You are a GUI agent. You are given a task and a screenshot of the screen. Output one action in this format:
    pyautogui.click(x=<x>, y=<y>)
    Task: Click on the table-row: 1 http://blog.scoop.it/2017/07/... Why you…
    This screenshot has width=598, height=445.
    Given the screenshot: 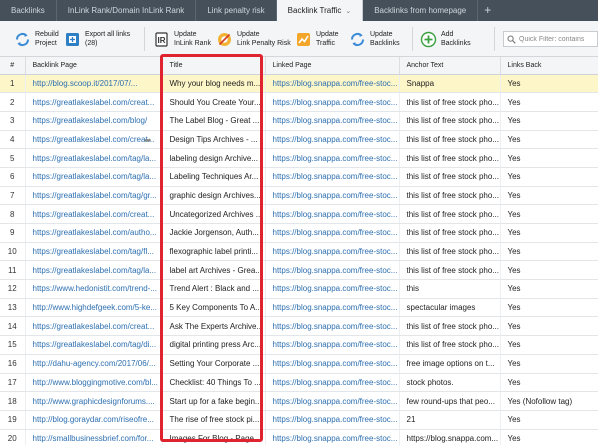 What is the action you would take?
    pyautogui.click(x=299, y=84)
    